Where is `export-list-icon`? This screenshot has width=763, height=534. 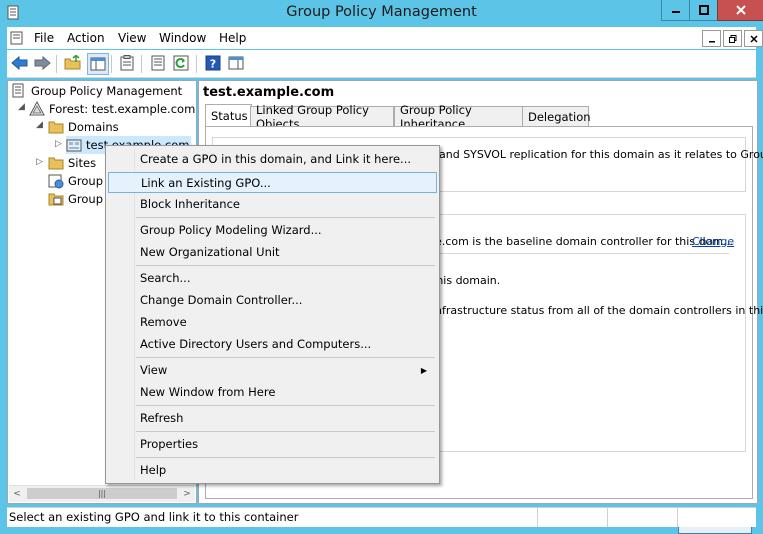 export-list-icon is located at coordinates (158, 63).